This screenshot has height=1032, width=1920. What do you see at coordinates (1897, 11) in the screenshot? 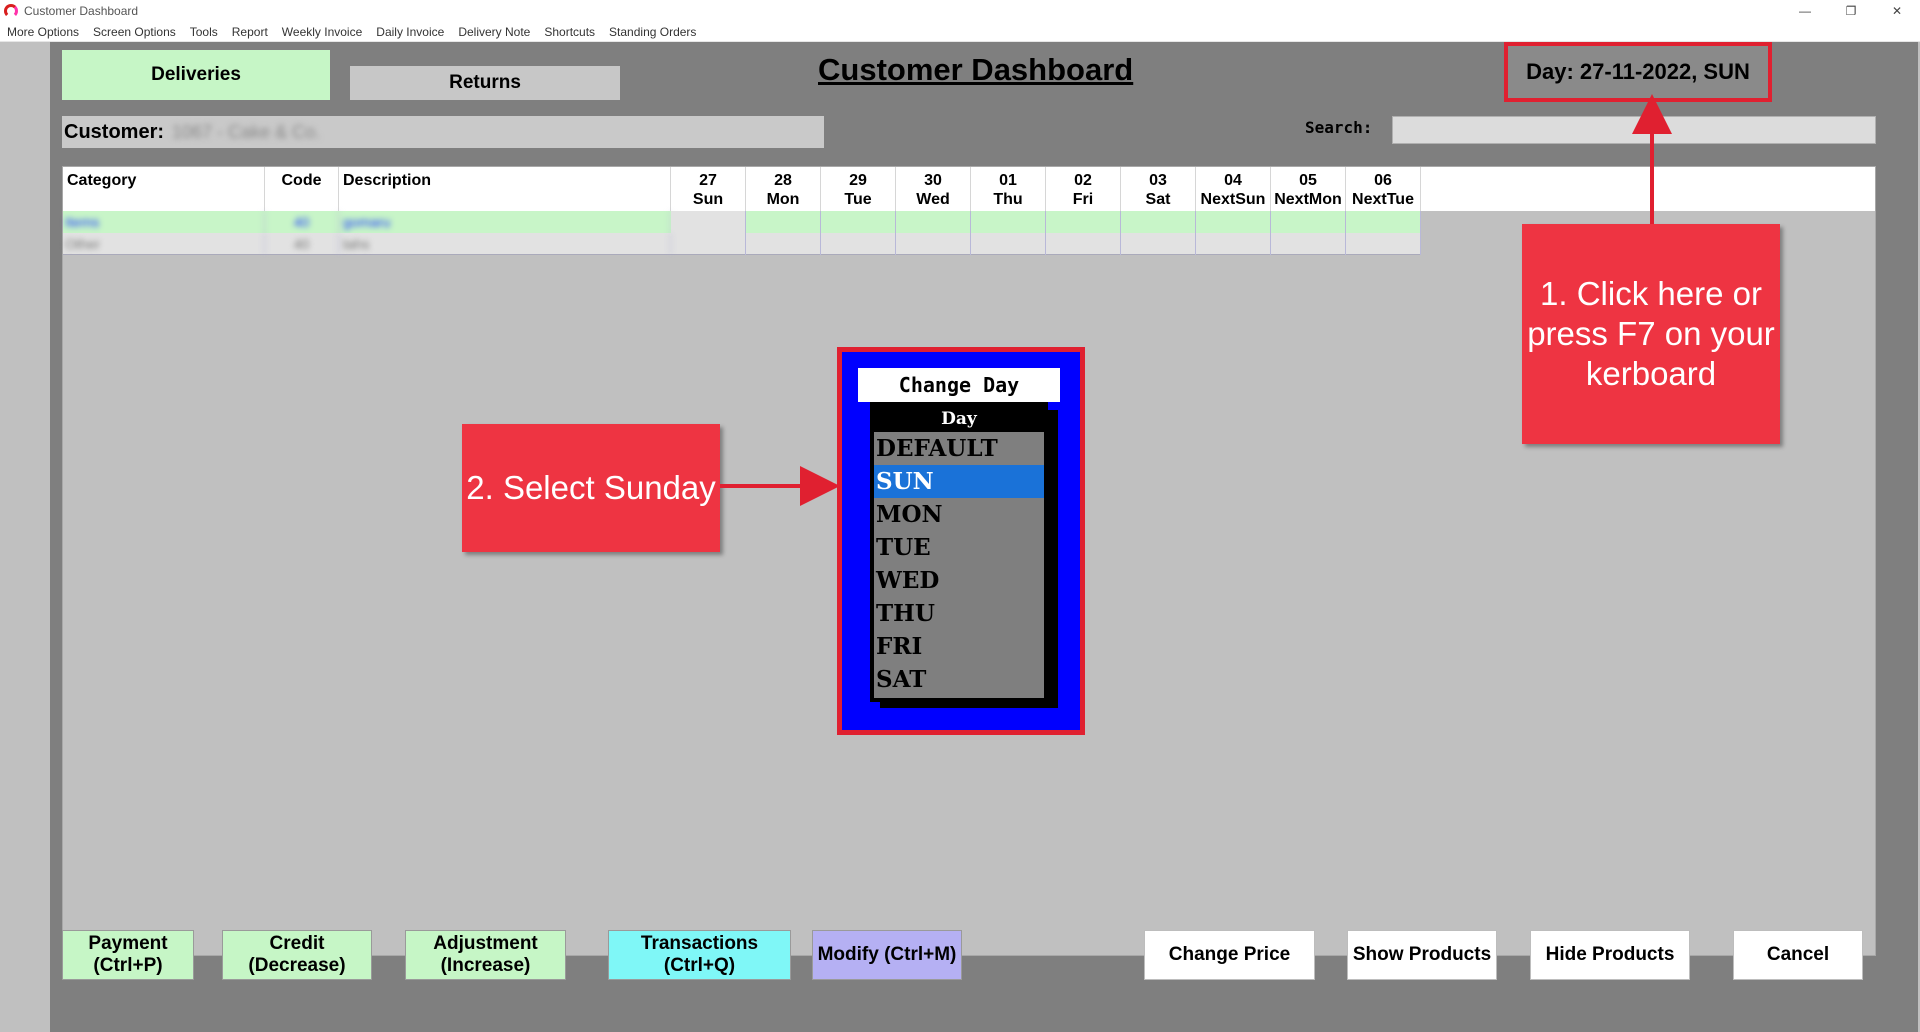
I see `close-icon: ✕` at bounding box center [1897, 11].